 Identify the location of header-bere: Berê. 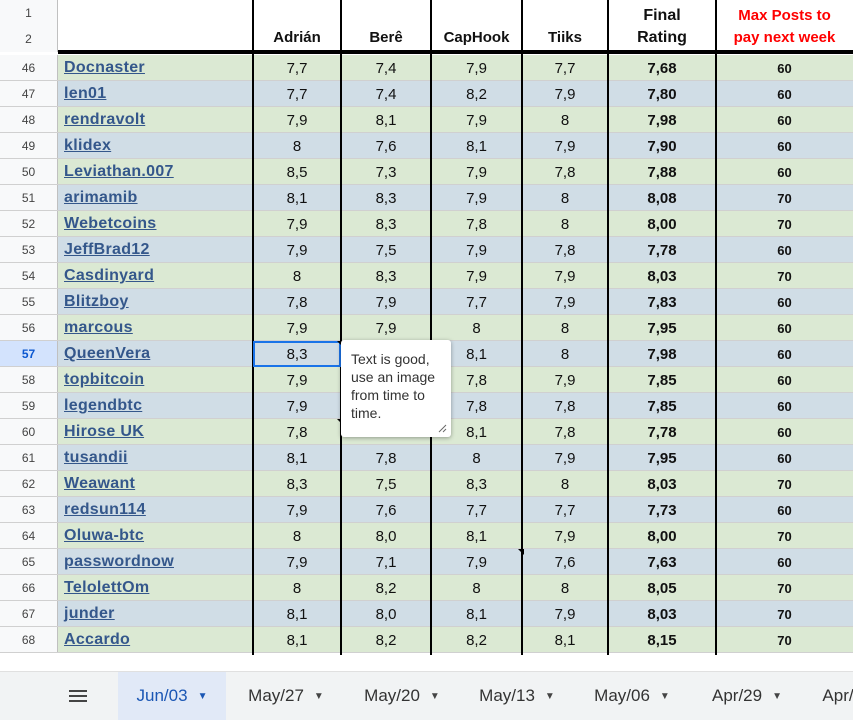
(386, 26).